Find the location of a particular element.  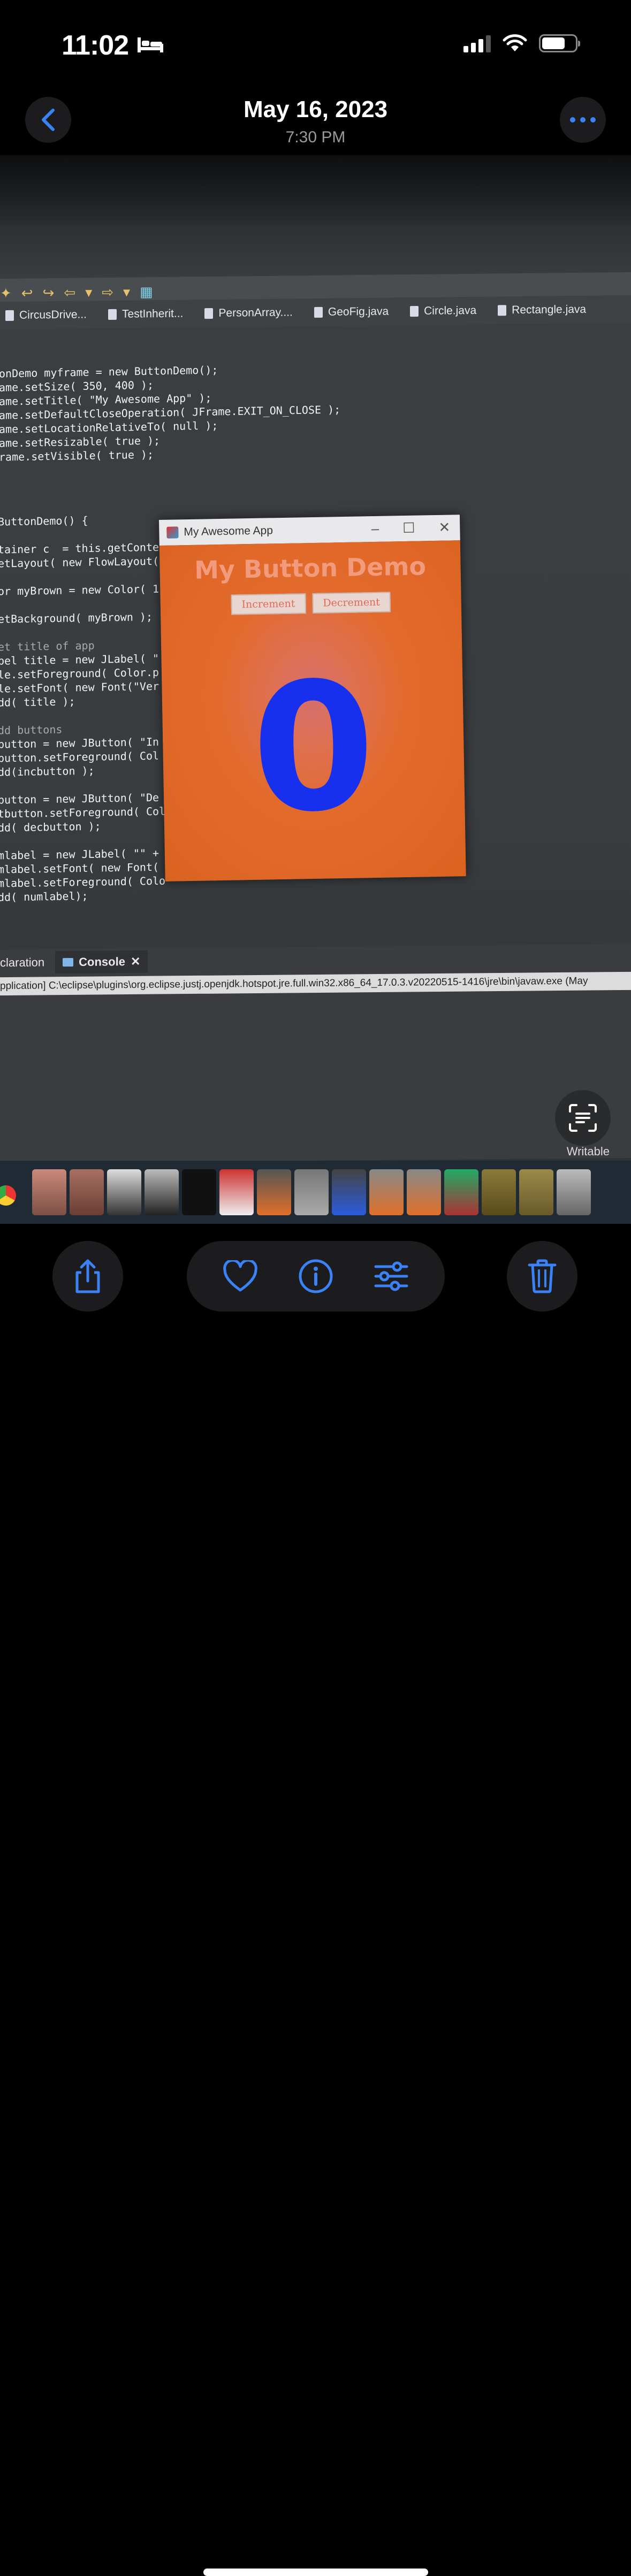

trash-icon is located at coordinates (542, 1276).